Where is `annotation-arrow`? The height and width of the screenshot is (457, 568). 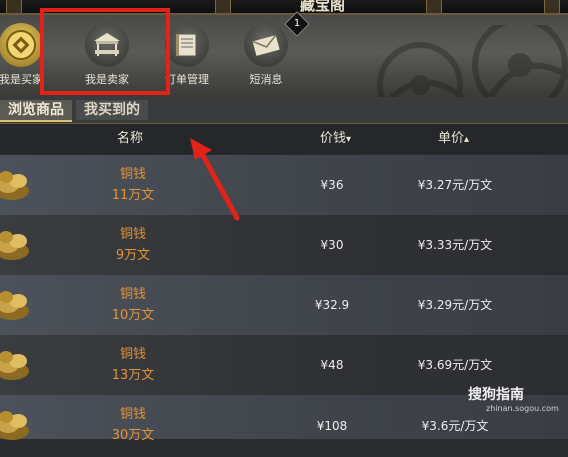 annotation-arrow is located at coordinates (215, 179).